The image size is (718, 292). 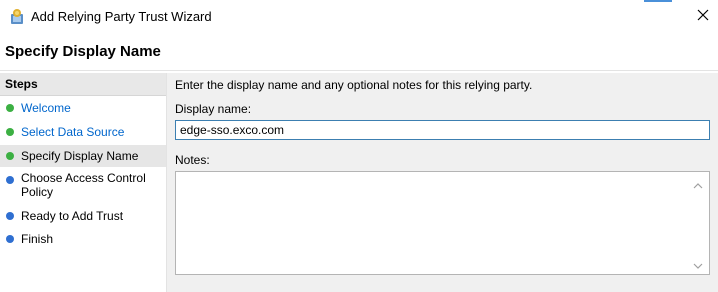 I want to click on scroll-up-icon, so click(x=698, y=183).